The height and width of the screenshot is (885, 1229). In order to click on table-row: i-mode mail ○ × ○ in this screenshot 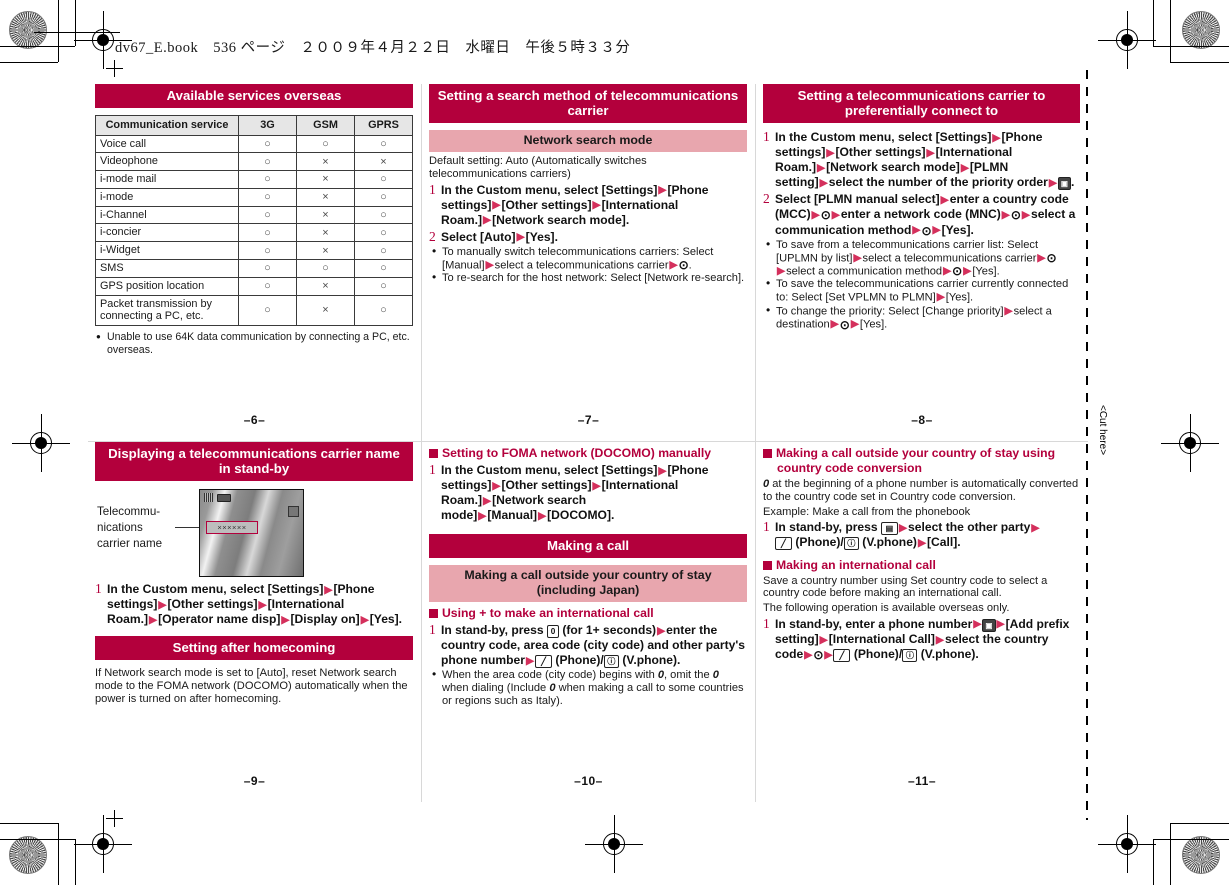, I will do `click(254, 179)`.